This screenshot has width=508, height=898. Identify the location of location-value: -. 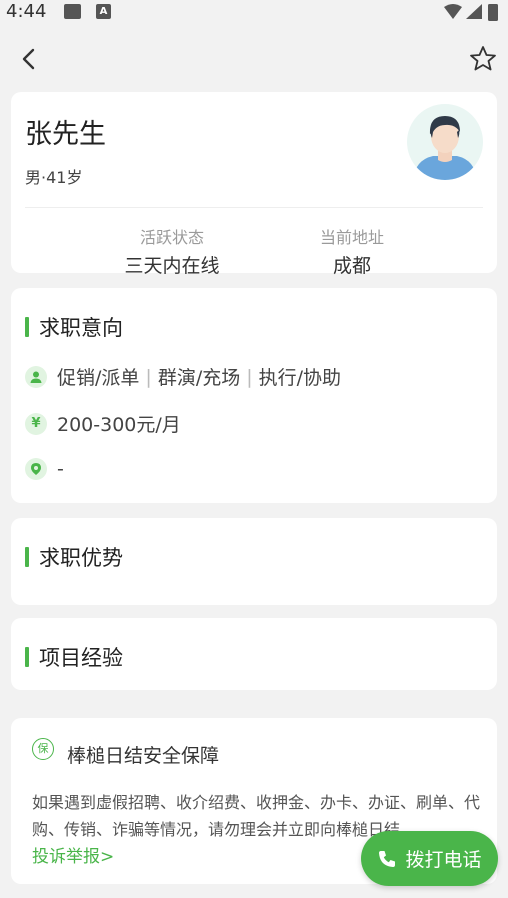
(60, 469).